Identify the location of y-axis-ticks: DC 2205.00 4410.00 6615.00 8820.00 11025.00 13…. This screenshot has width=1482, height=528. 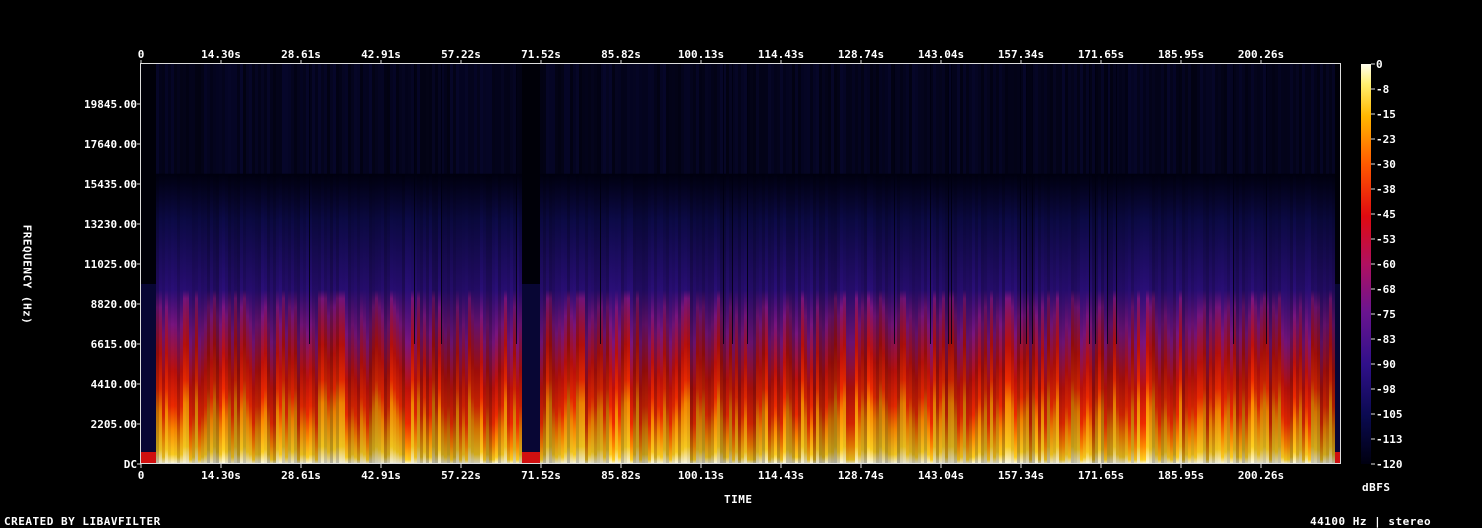
(112, 284).